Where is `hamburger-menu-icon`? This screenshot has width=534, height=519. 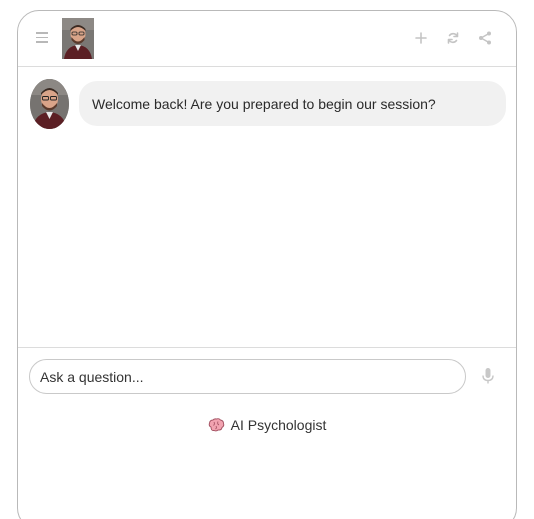
hamburger-menu-icon is located at coordinates (42, 38).